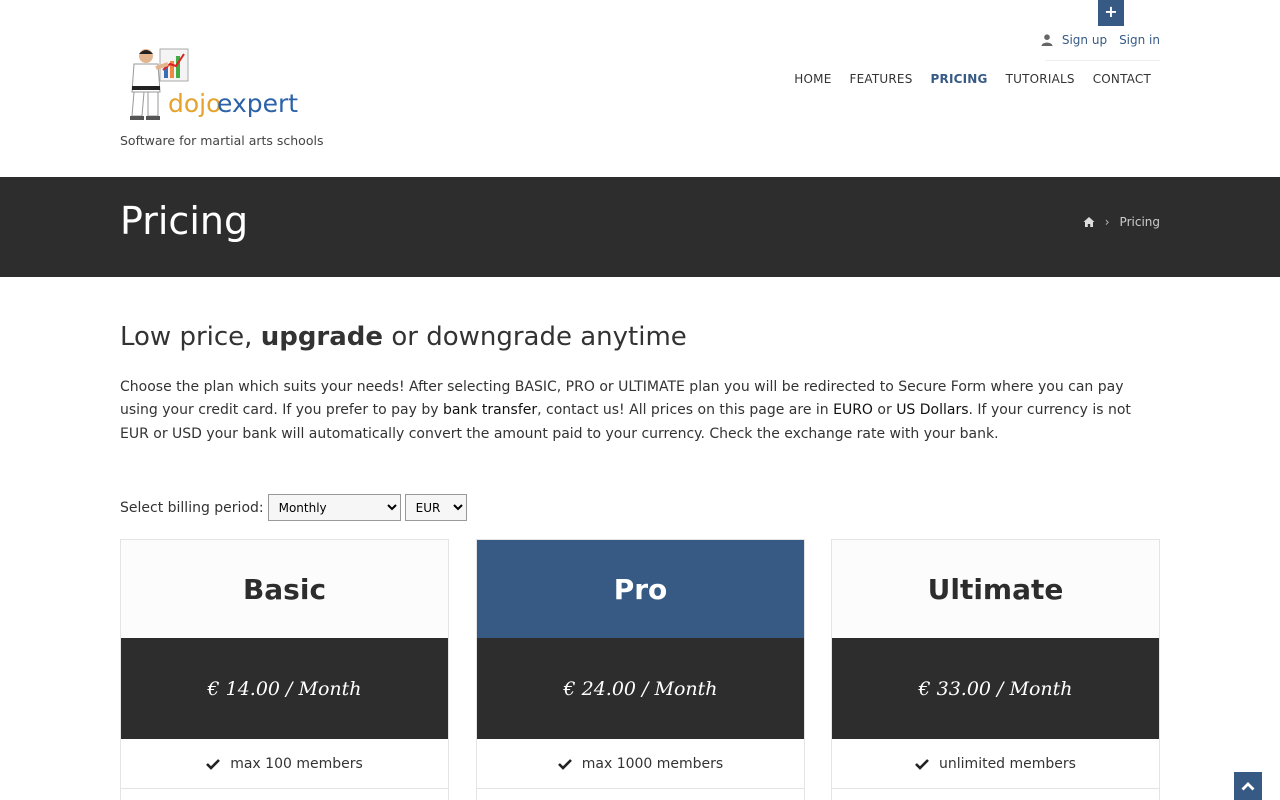 The height and width of the screenshot is (800, 1280). Describe the element at coordinates (1040, 79) in the screenshot. I see `nav-tutorials: TUTORIALS` at that location.